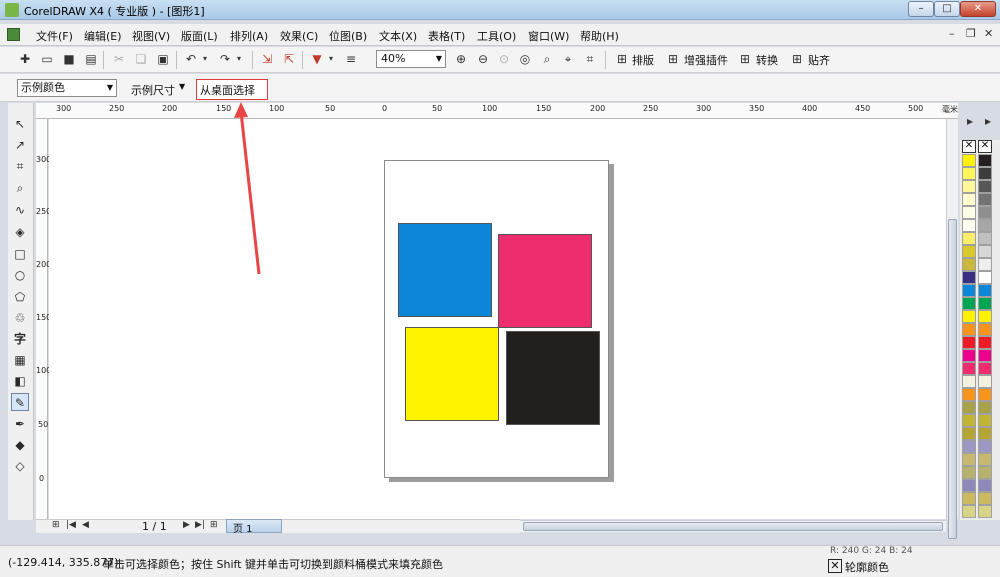 Image resolution: width=1000 pixels, height=577 pixels. I want to click on zoom-width-icon: ⌖, so click(568, 59).